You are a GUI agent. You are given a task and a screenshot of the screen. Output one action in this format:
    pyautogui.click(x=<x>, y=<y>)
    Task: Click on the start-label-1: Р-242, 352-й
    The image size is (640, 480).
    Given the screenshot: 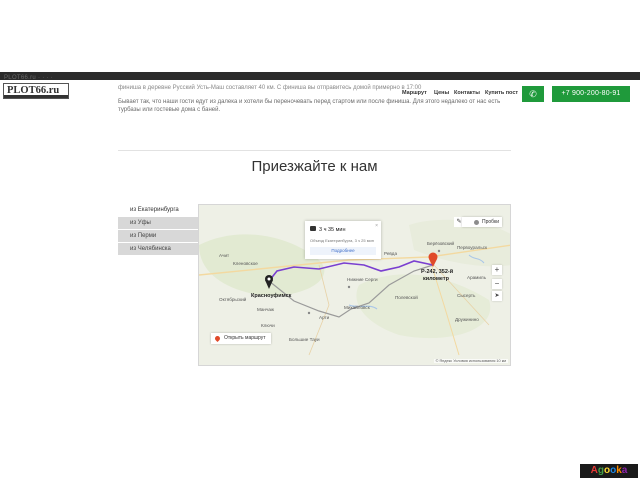 What is the action you would take?
    pyautogui.click(x=437, y=272)
    